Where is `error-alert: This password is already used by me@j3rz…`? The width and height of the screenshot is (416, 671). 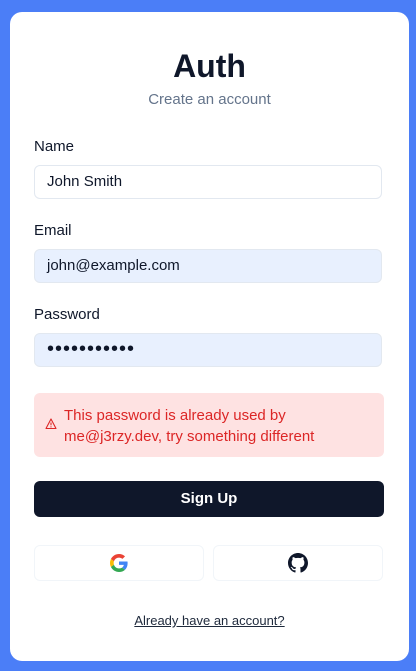 error-alert: This password is already used by me@j3rz… is located at coordinates (209, 425).